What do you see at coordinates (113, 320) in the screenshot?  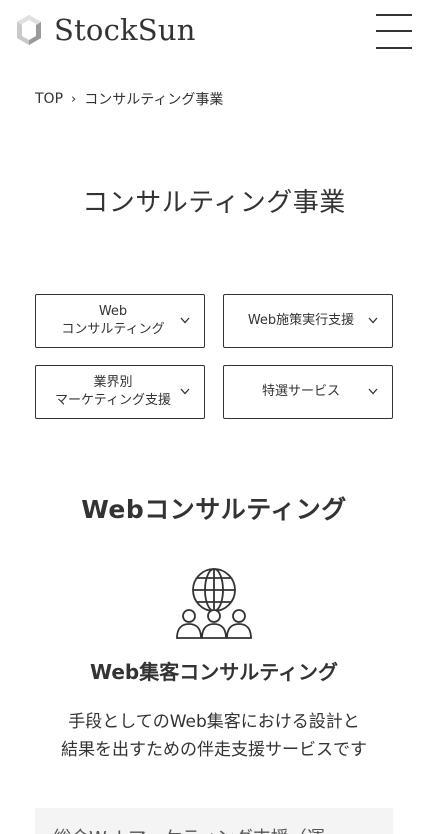 I see `category-label: Web コンサルティング` at bounding box center [113, 320].